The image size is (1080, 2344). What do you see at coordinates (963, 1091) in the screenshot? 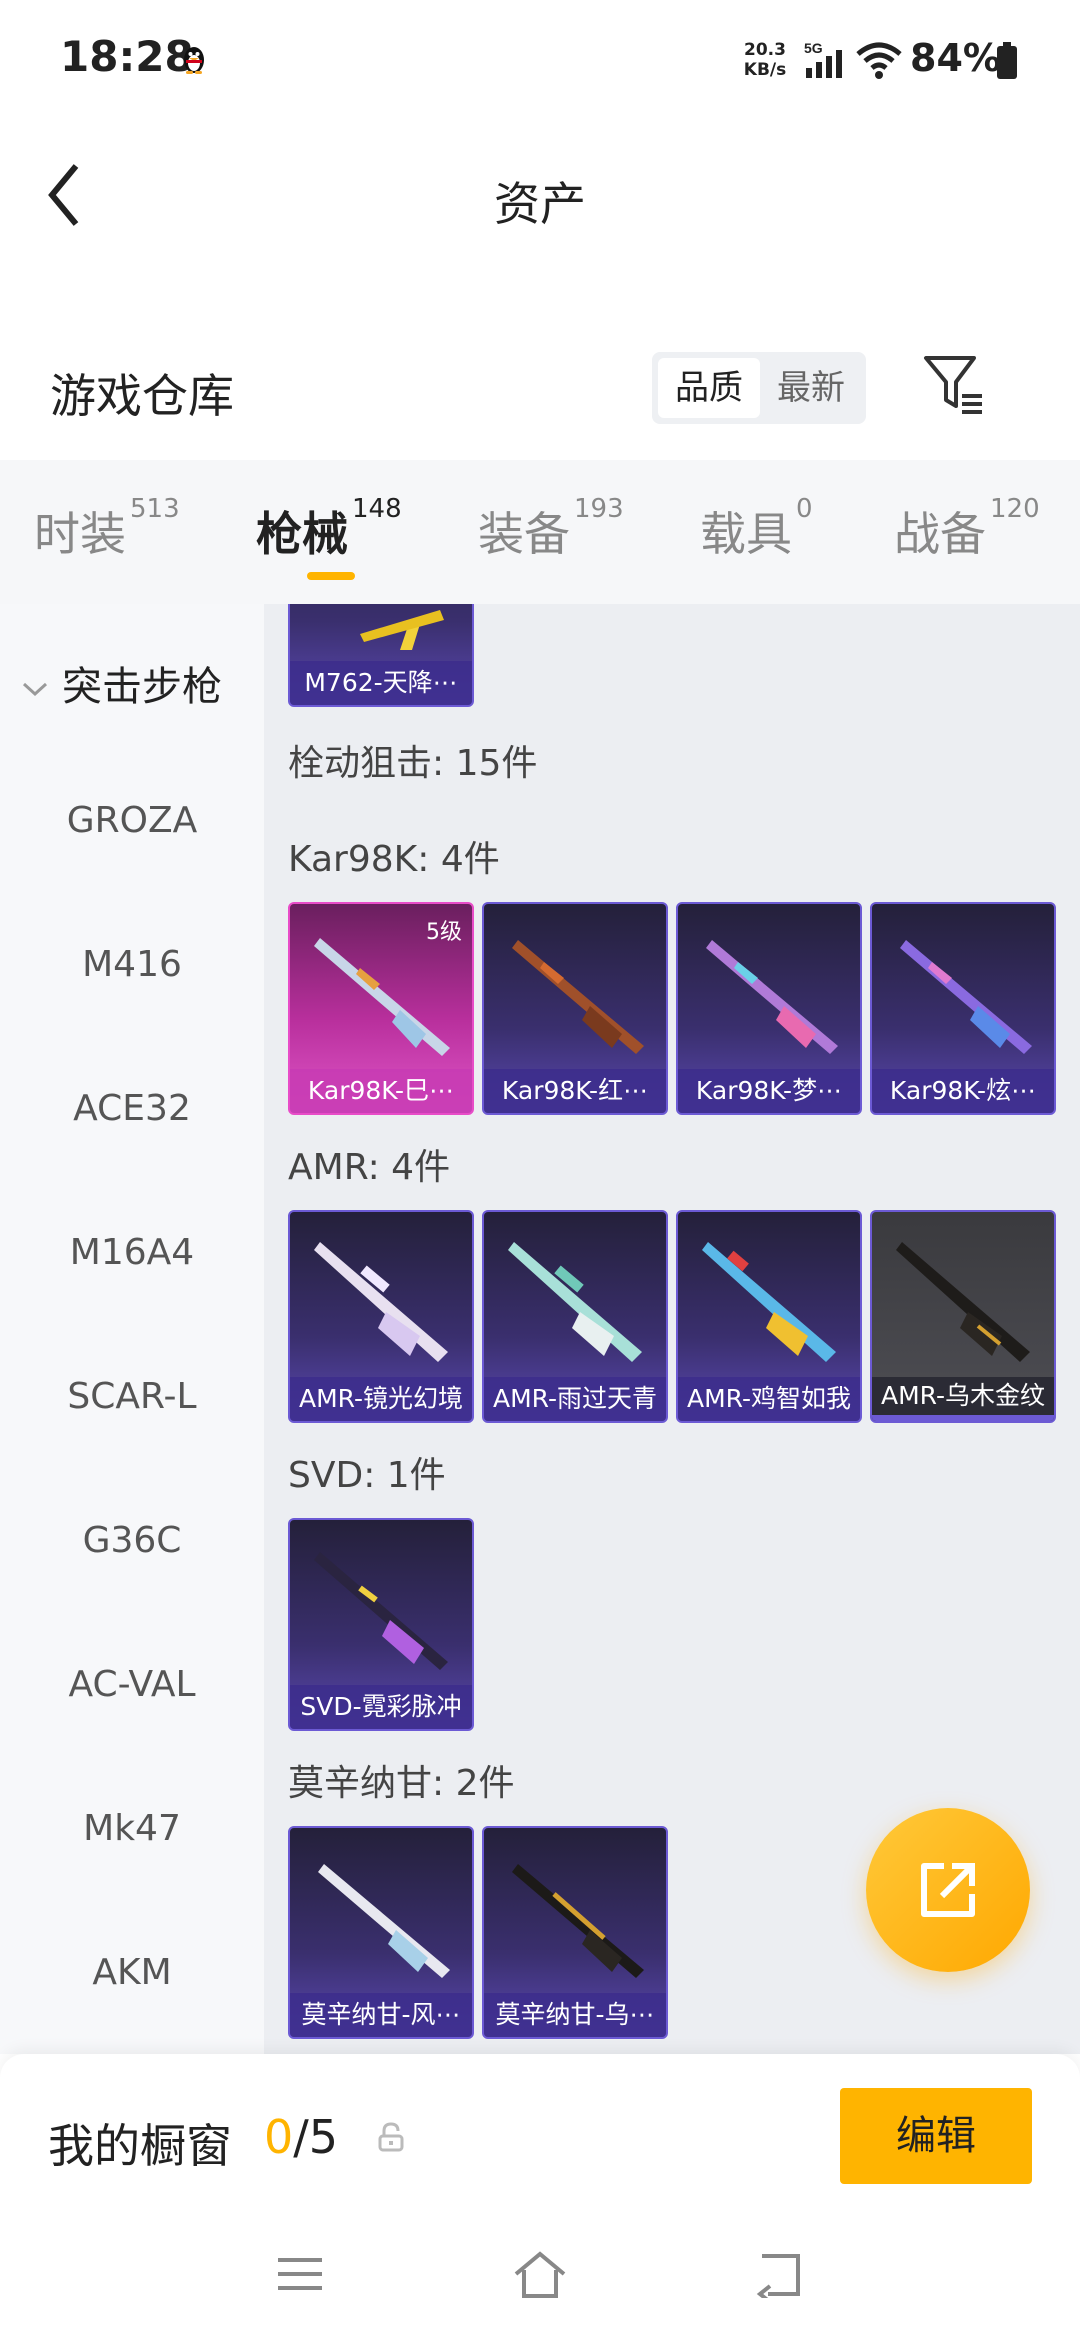
I see `weapon-card-name: Kar98K-炫⋯` at bounding box center [963, 1091].